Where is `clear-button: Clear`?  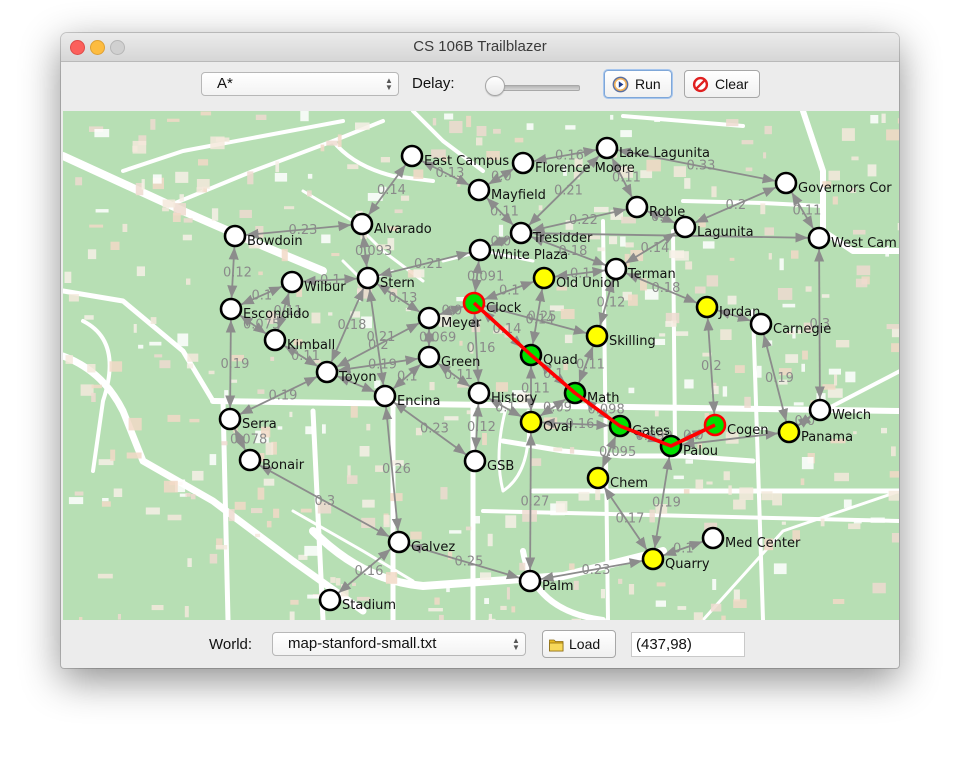
clear-button: Clear is located at coordinates (722, 84).